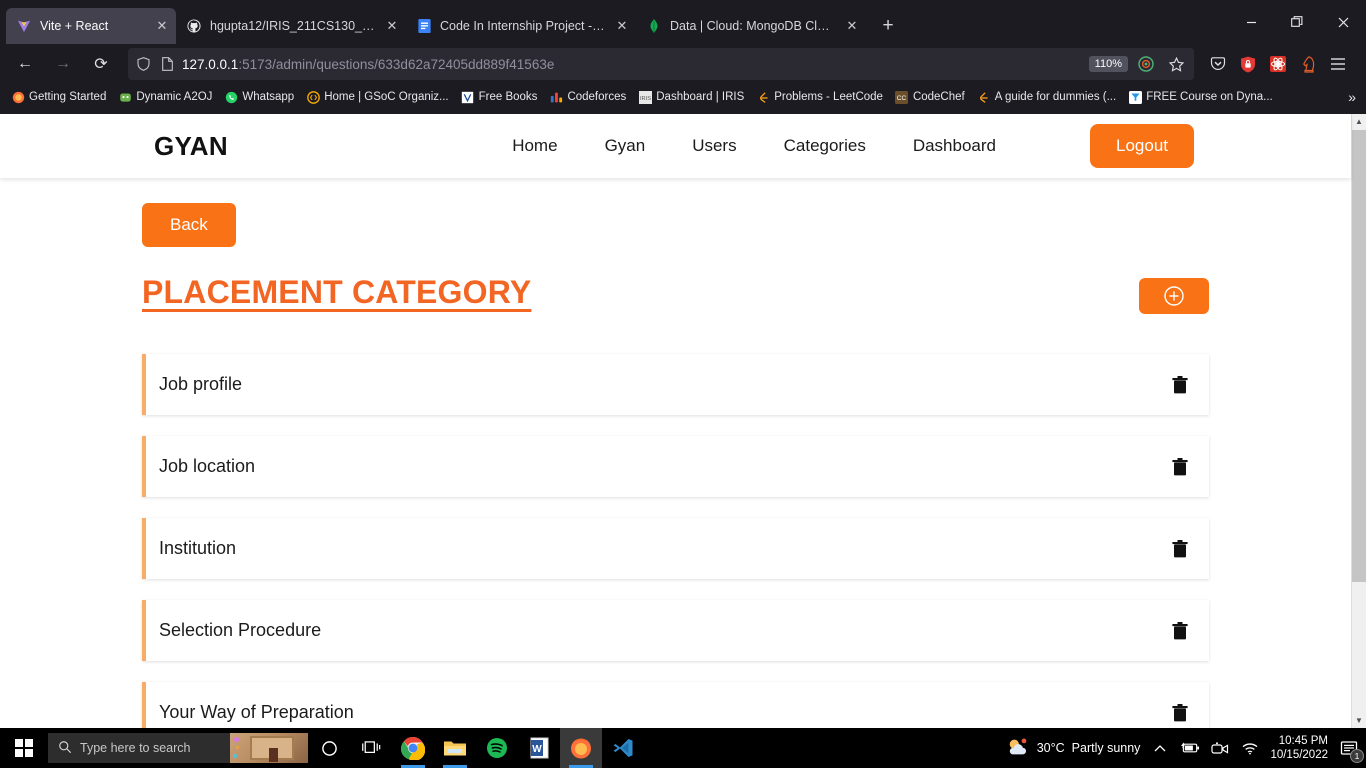 The width and height of the screenshot is (1366, 768). I want to click on bookmark-free-books: Free Books, so click(499, 97).